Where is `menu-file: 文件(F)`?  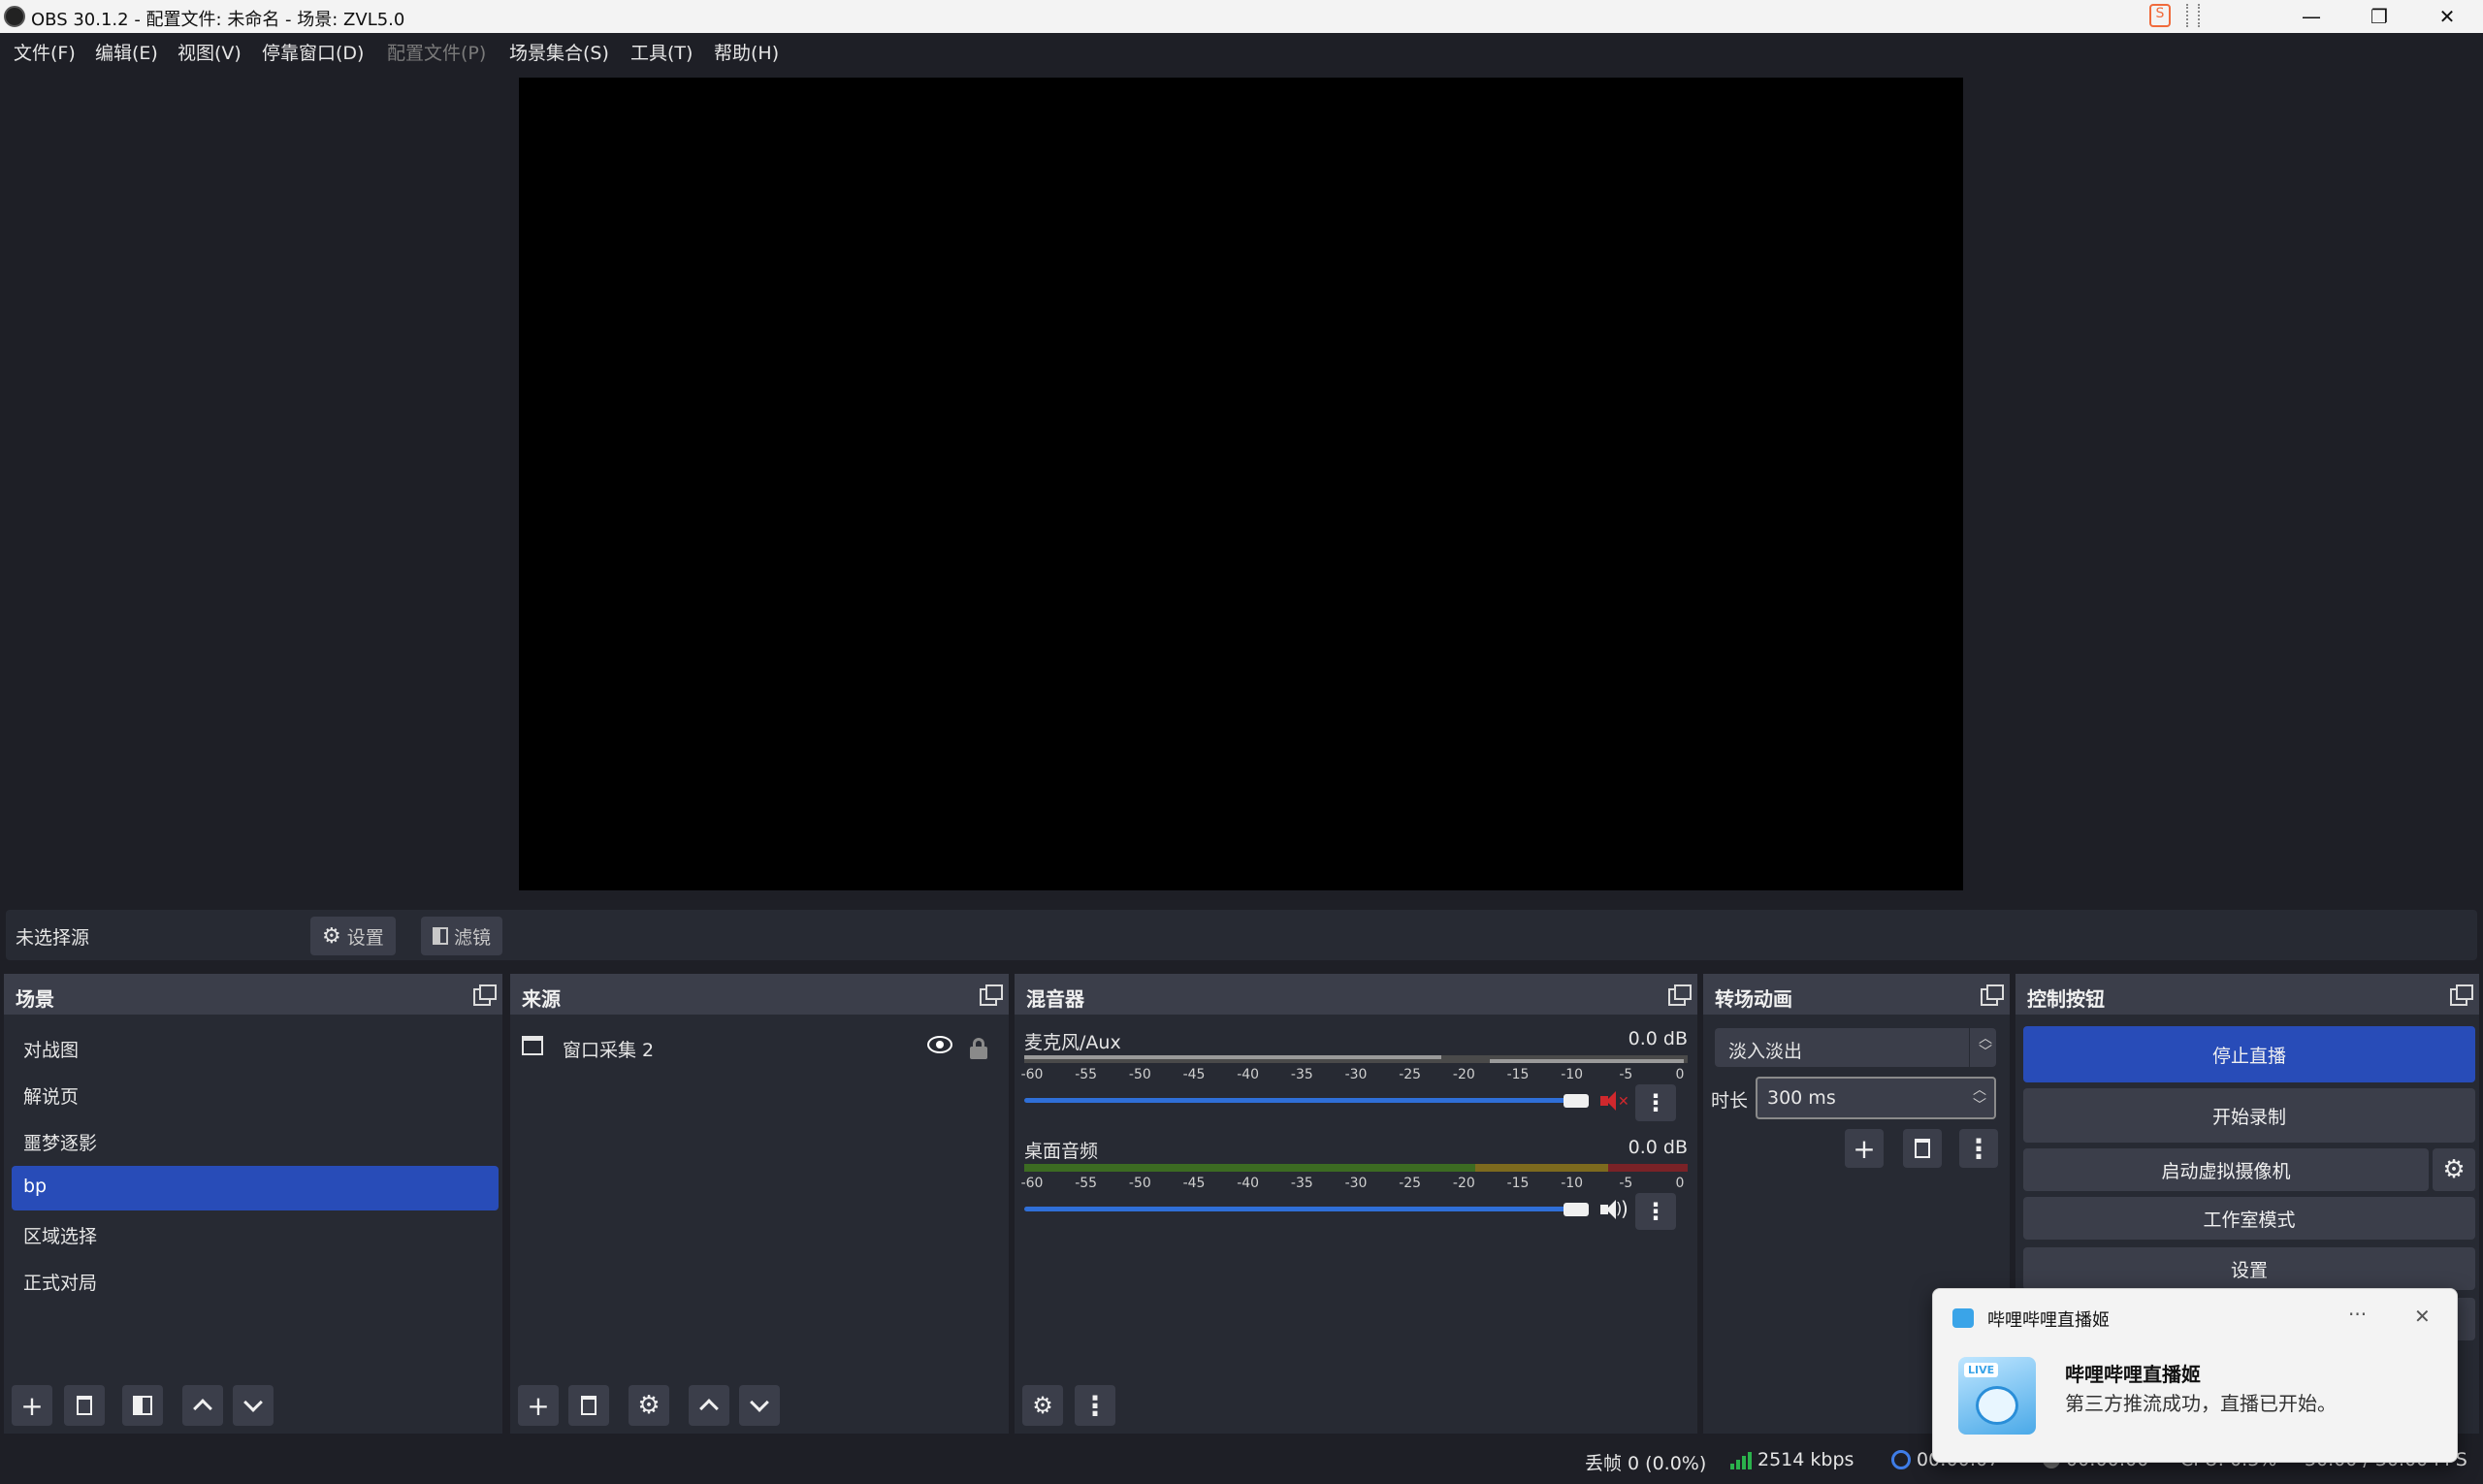
menu-file: 文件(F) is located at coordinates (45, 52).